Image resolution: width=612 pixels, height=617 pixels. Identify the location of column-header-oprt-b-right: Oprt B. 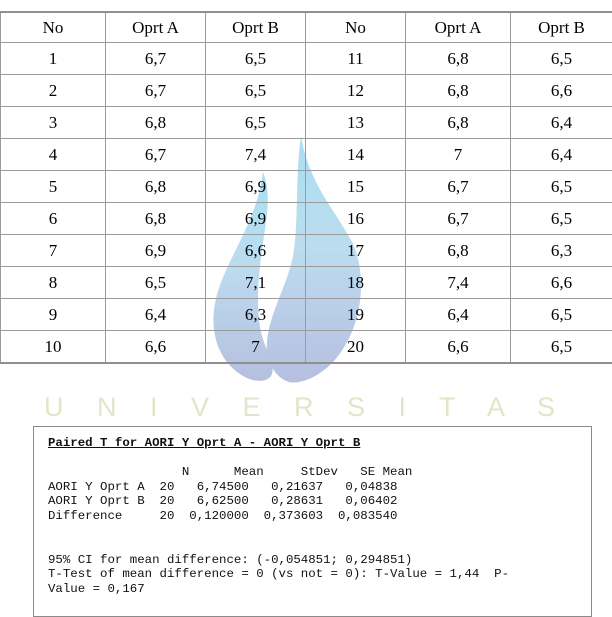
(561, 27).